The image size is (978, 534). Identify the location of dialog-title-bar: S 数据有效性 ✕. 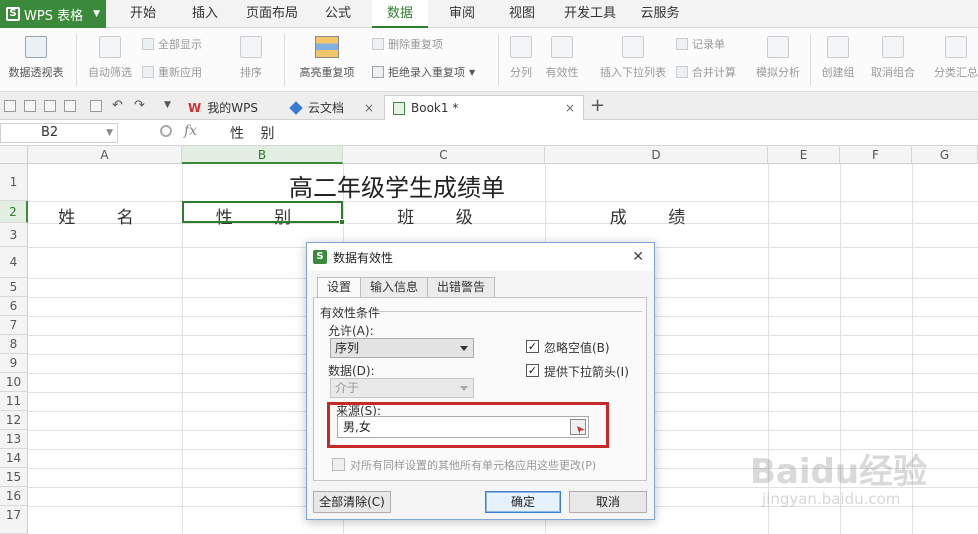
(480, 257).